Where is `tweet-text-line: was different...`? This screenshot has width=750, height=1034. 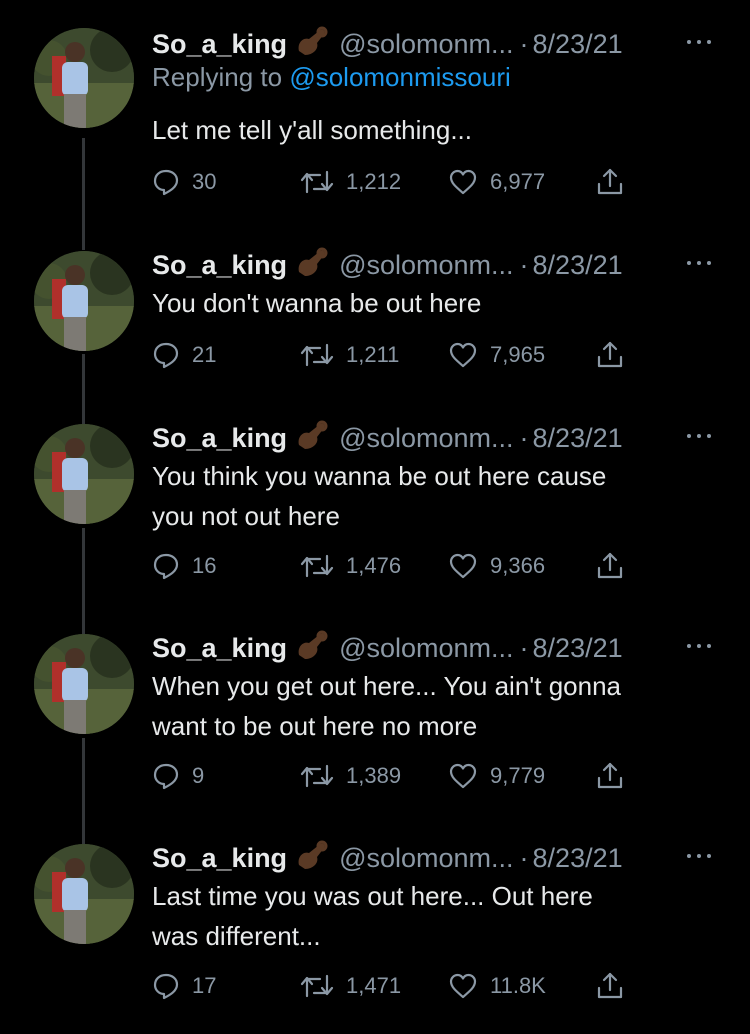
tweet-text-line: was different... is located at coordinates (236, 936).